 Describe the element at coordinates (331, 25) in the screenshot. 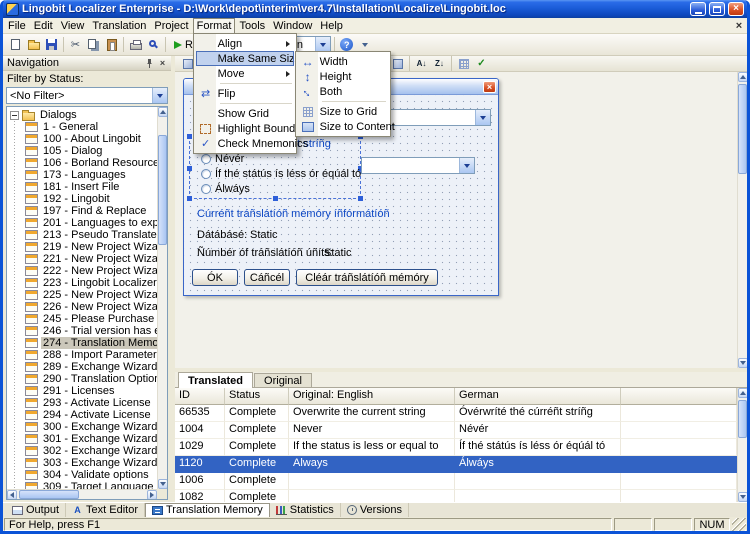

I see `menu-help: Help` at that location.